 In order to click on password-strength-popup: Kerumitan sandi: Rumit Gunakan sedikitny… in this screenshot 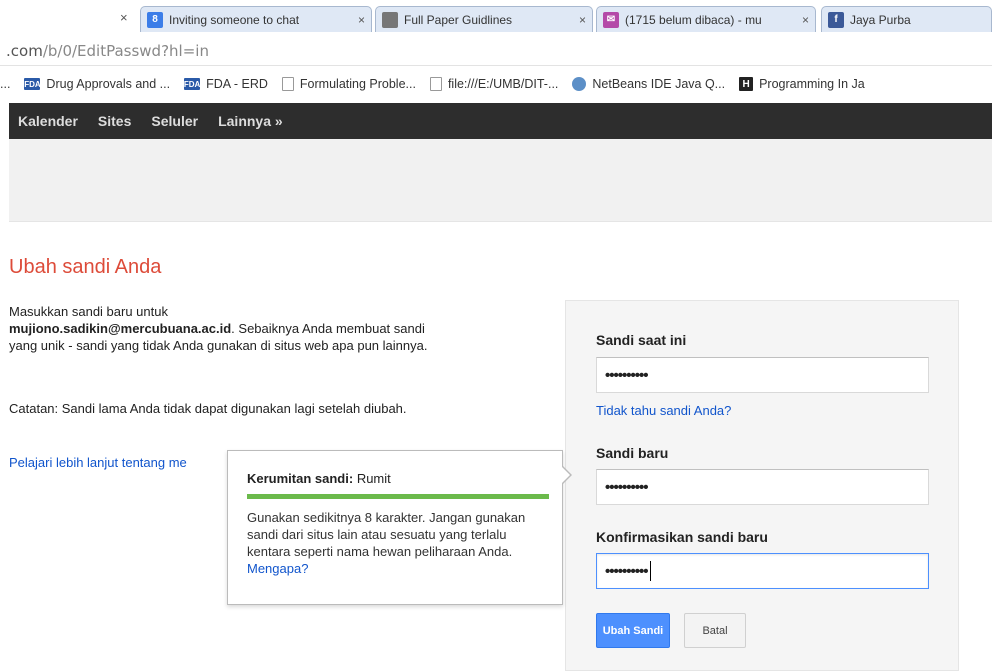, I will do `click(399, 527)`.